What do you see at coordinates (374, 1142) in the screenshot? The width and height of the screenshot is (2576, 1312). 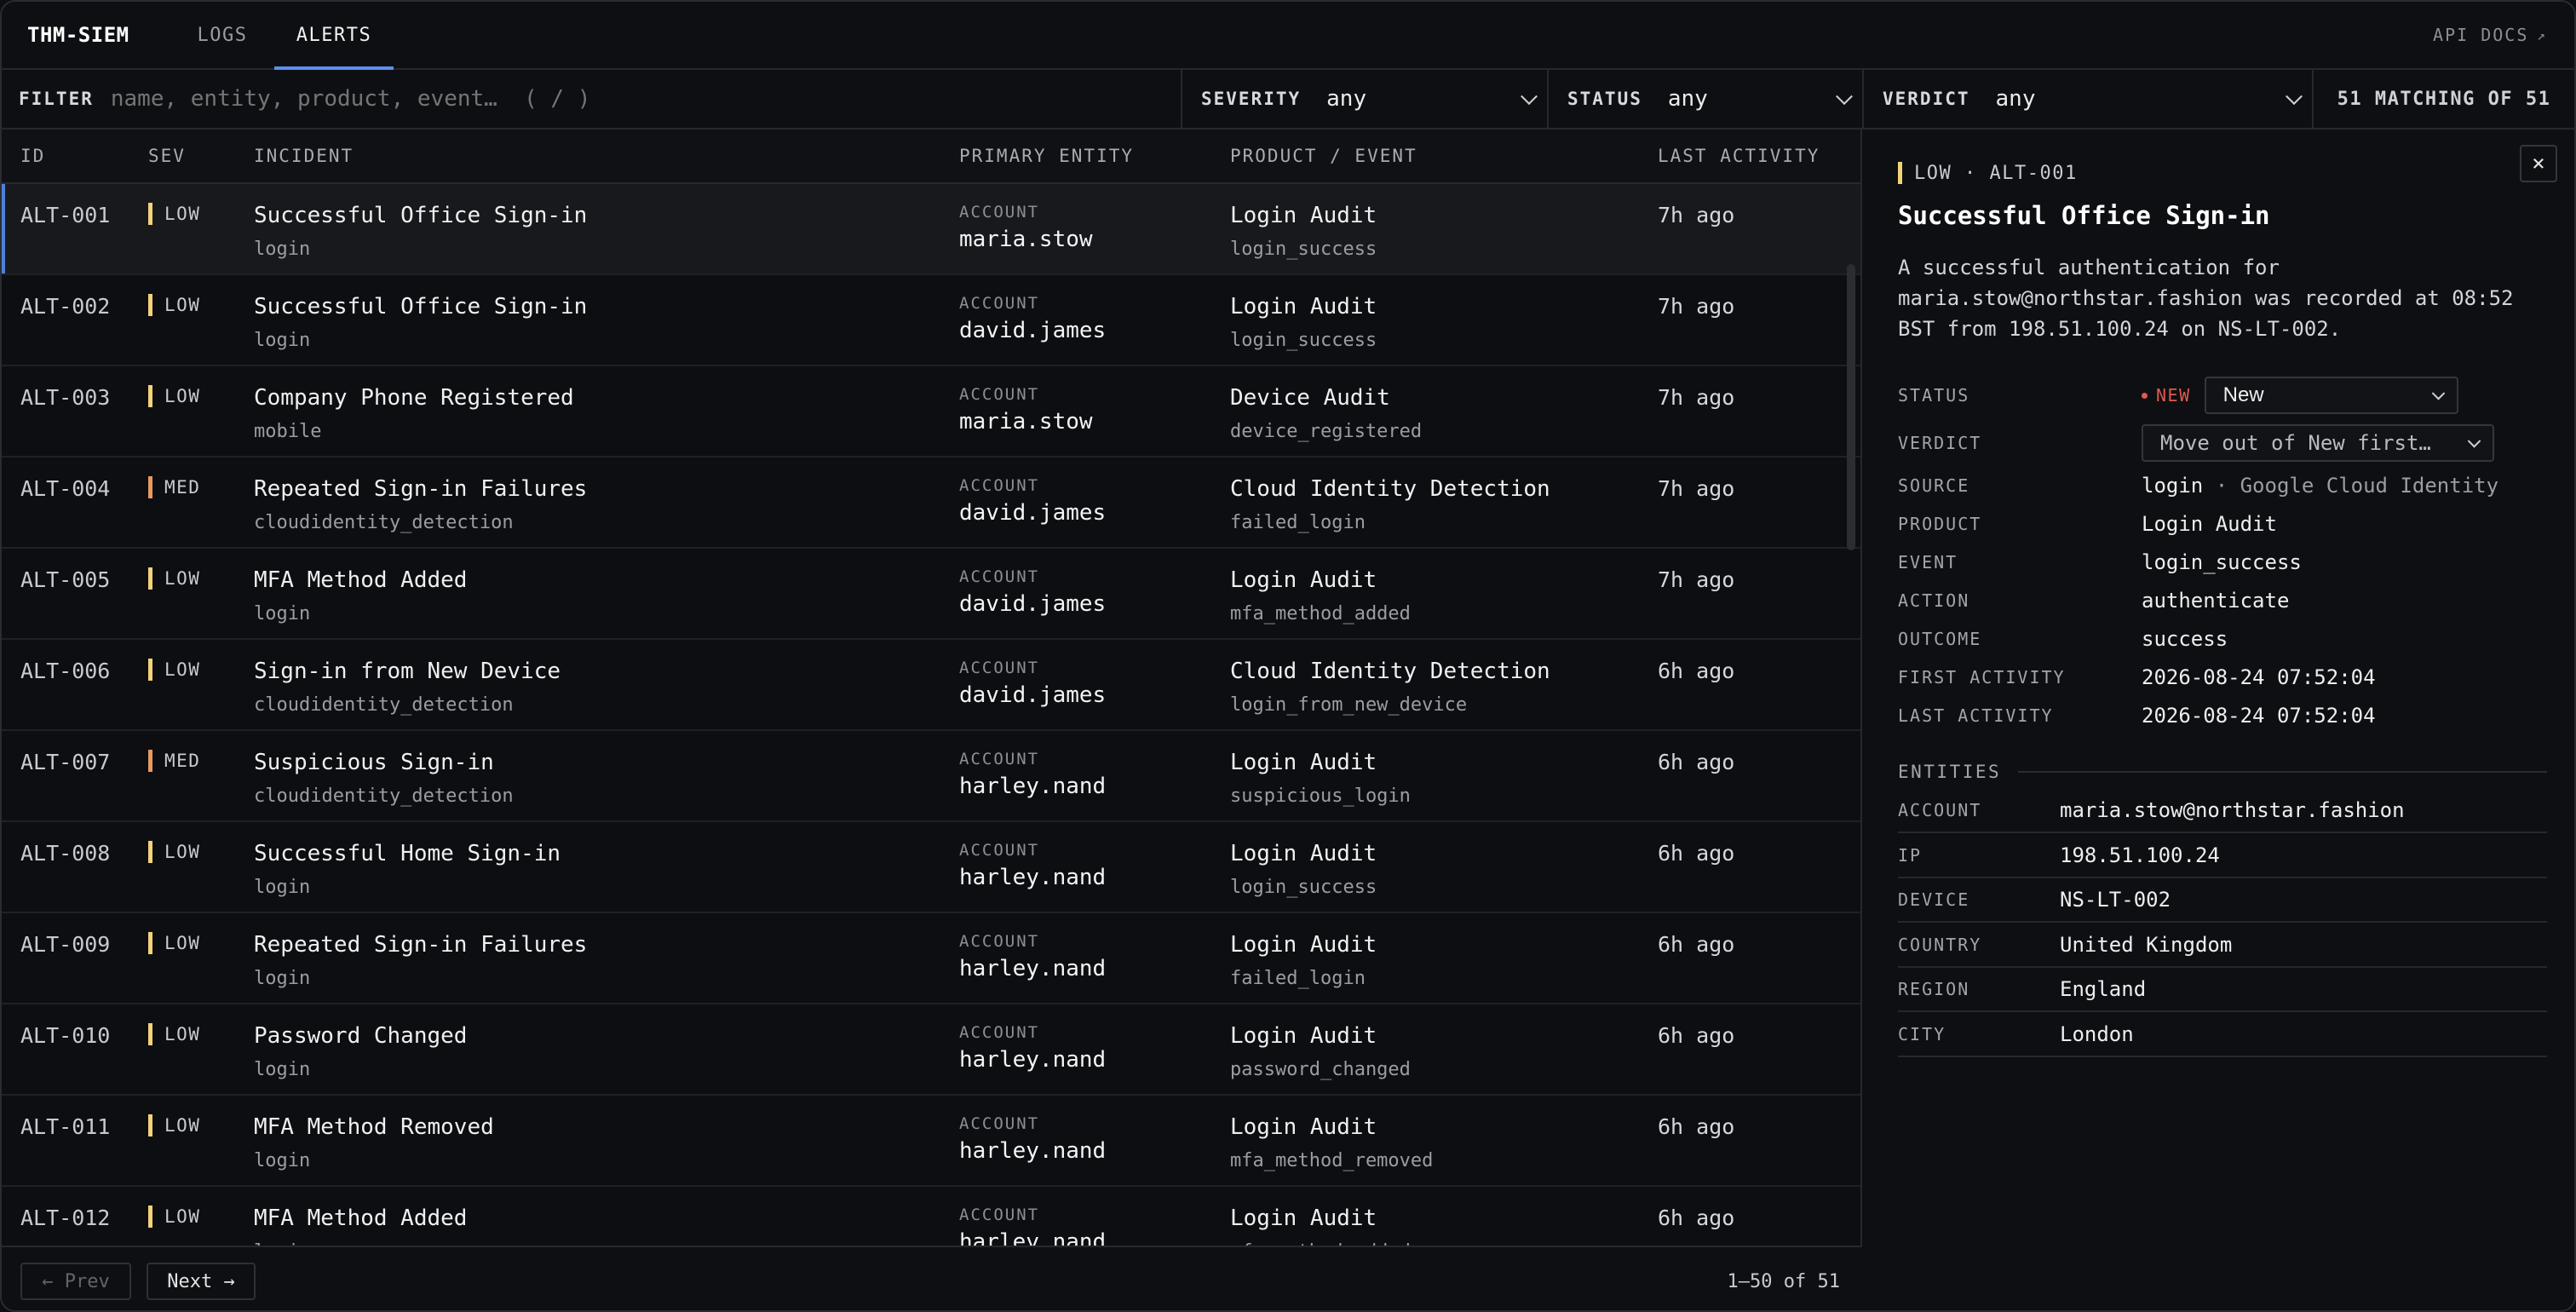 I see `incident-cell: MFA Method Removed login` at bounding box center [374, 1142].